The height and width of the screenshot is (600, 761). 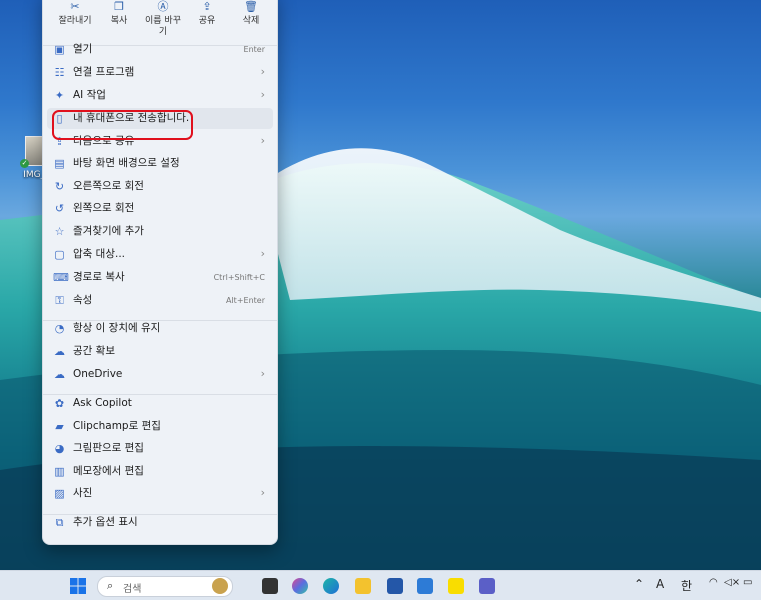 I want to click on menu-item-label: 즐겨찾기에 추가, so click(x=108, y=231).